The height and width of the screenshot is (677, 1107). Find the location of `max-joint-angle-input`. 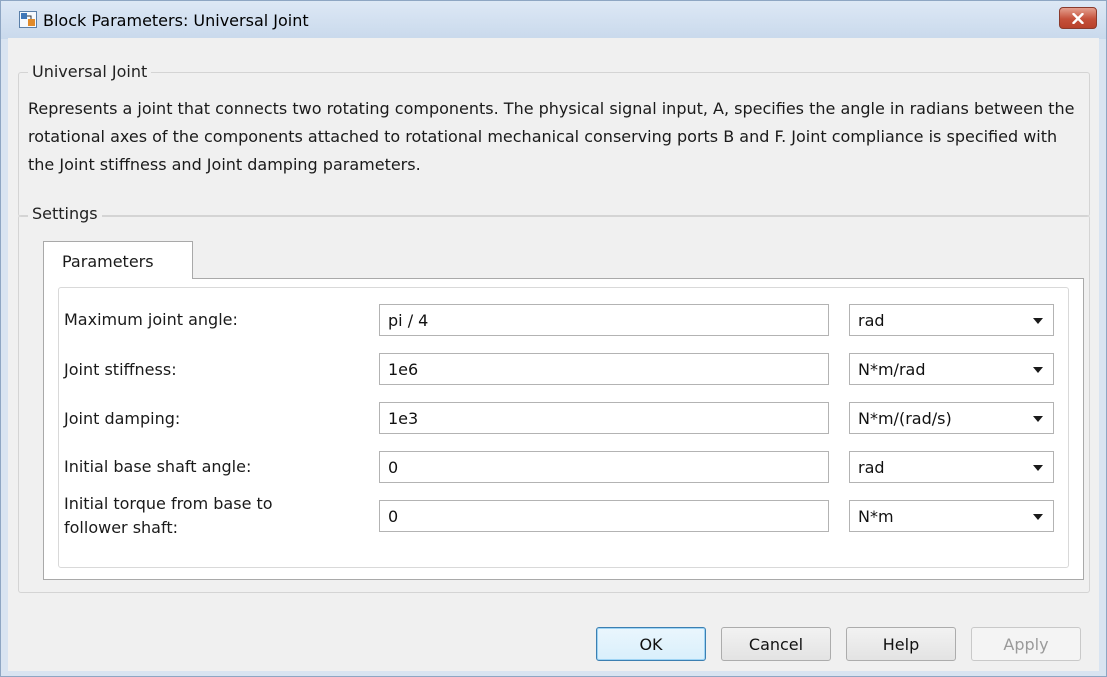

max-joint-angle-input is located at coordinates (604, 320).